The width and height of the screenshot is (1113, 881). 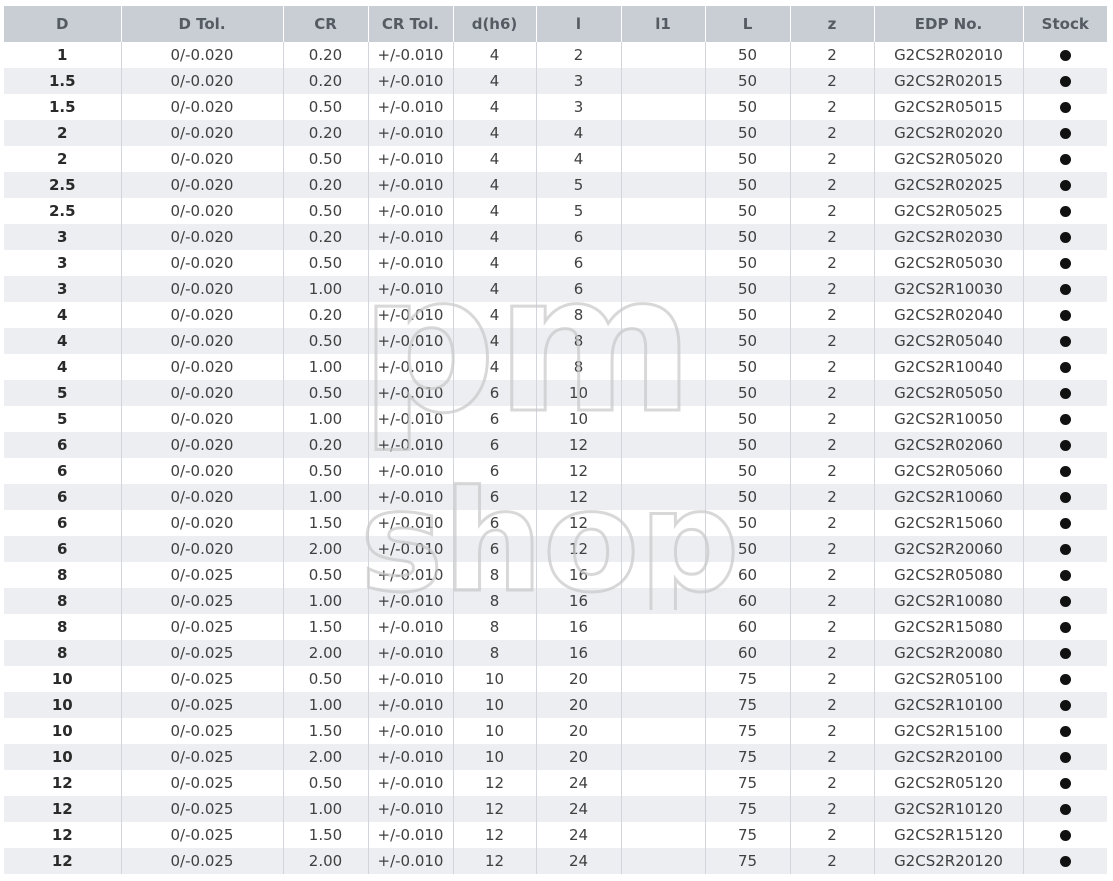 I want to click on table-cell: 10, so click(x=494, y=679).